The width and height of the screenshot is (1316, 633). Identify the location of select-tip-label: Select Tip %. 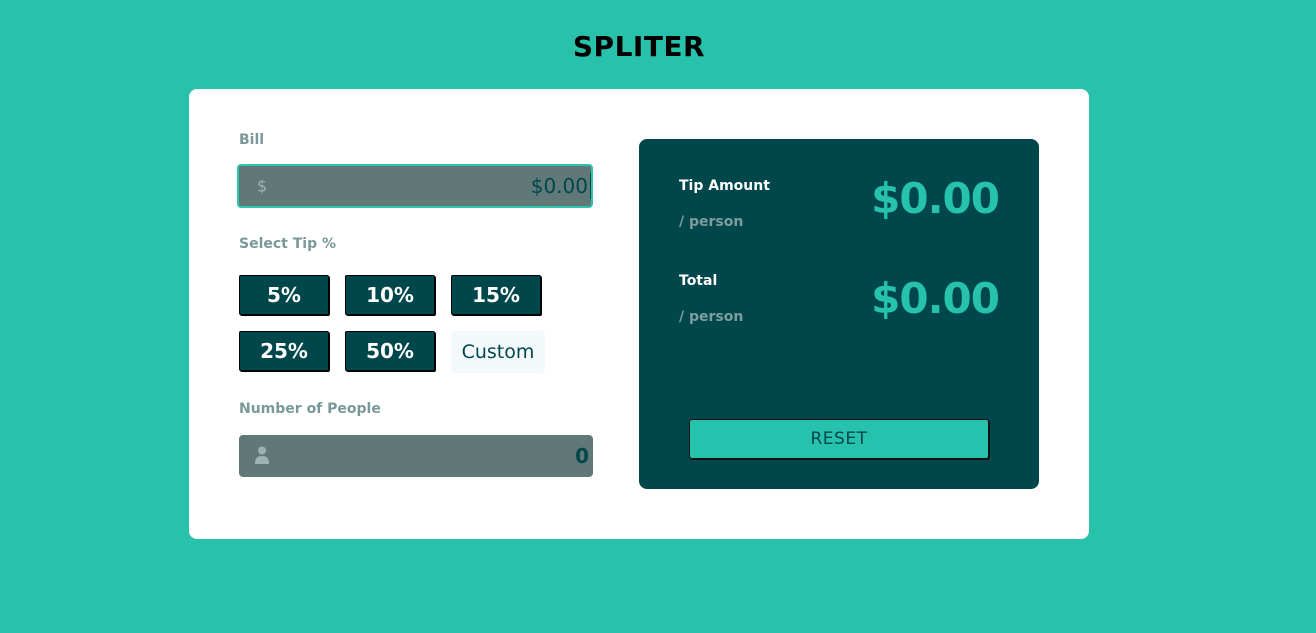
(288, 244).